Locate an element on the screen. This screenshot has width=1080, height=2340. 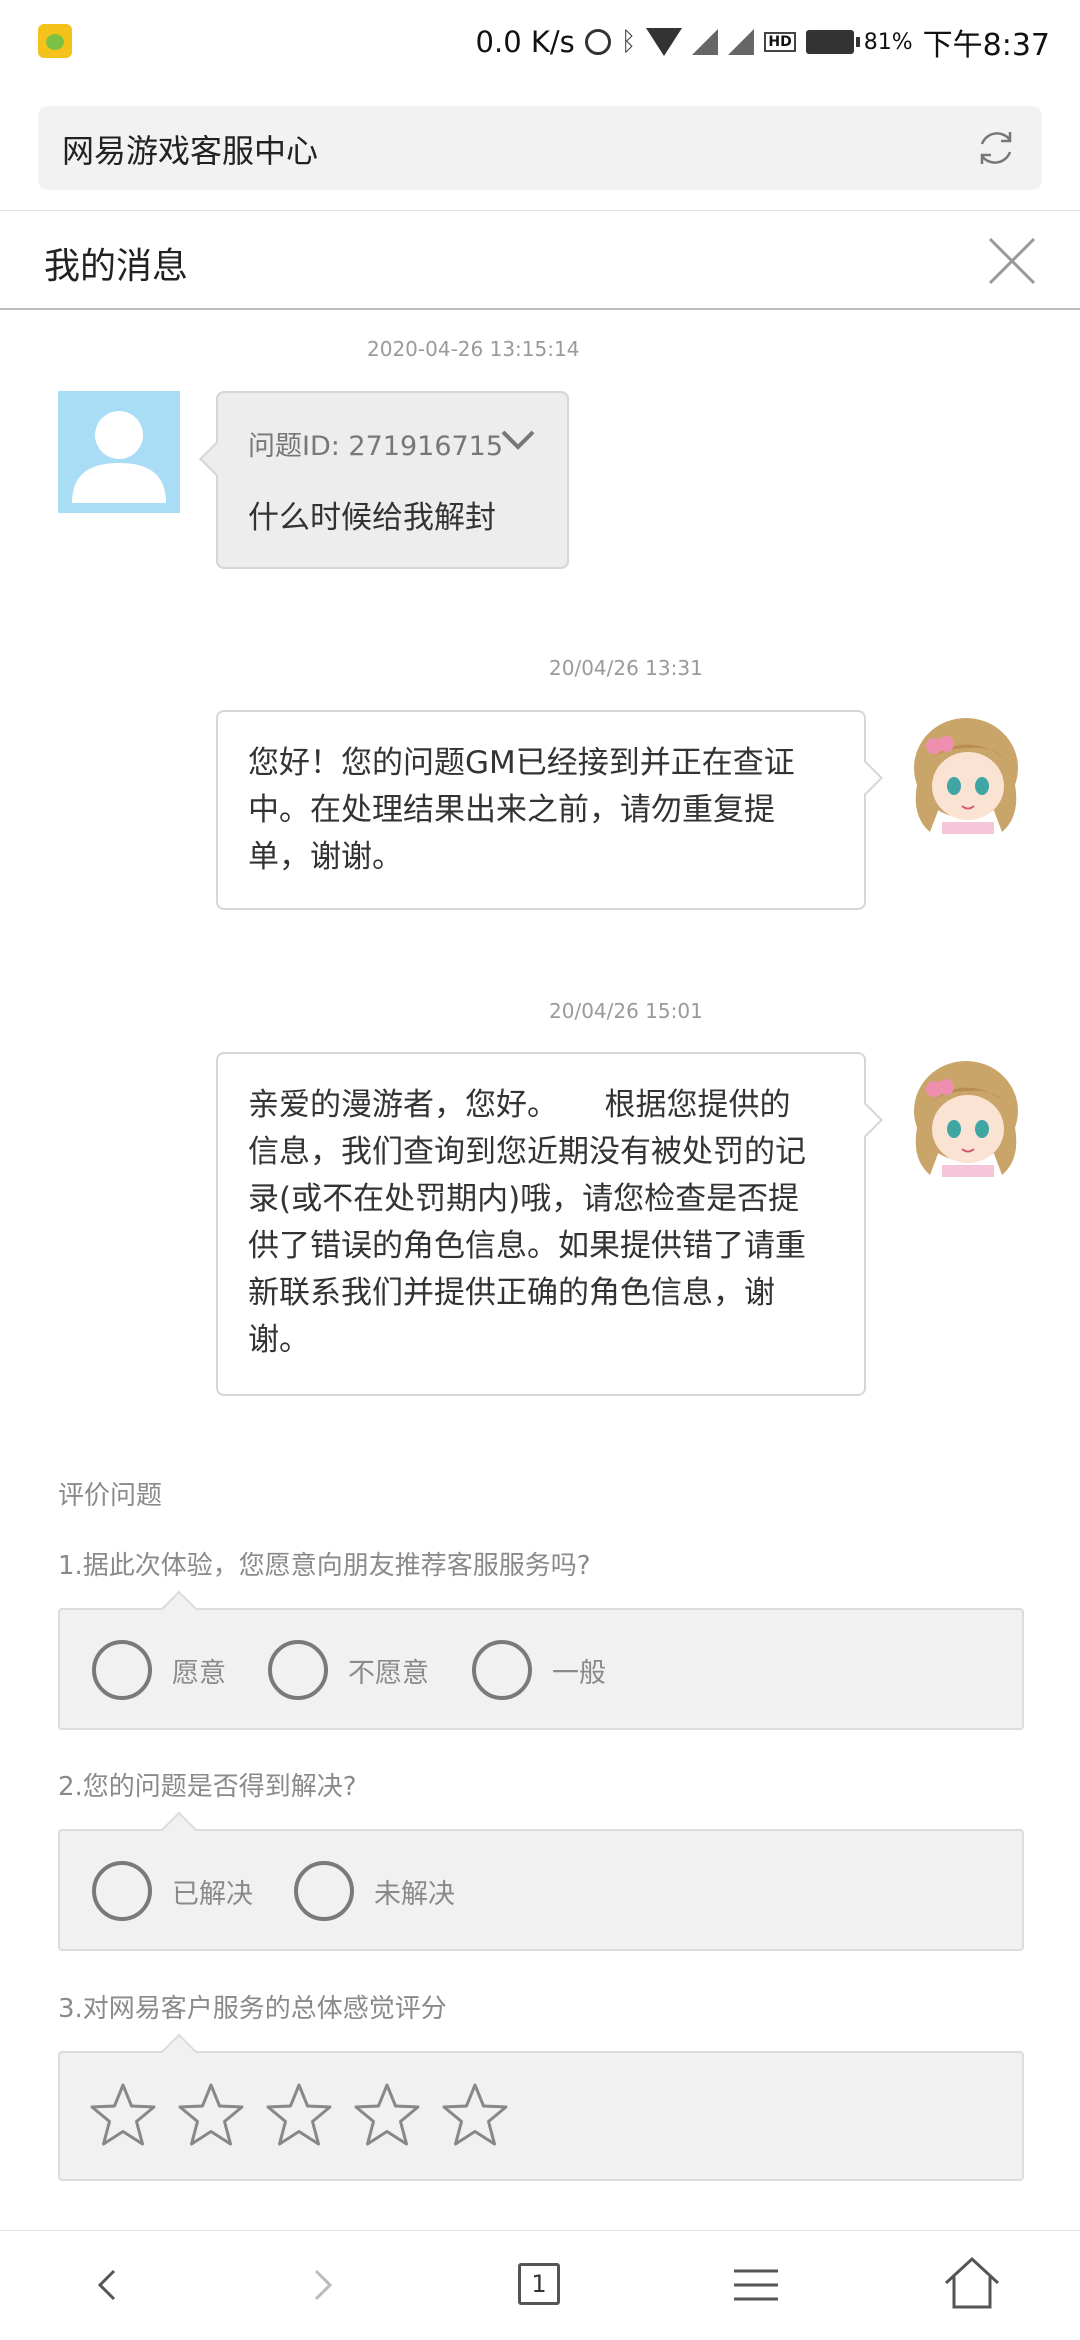
message-timestamp: 20/04/26 13:31 is located at coordinates (626, 668).